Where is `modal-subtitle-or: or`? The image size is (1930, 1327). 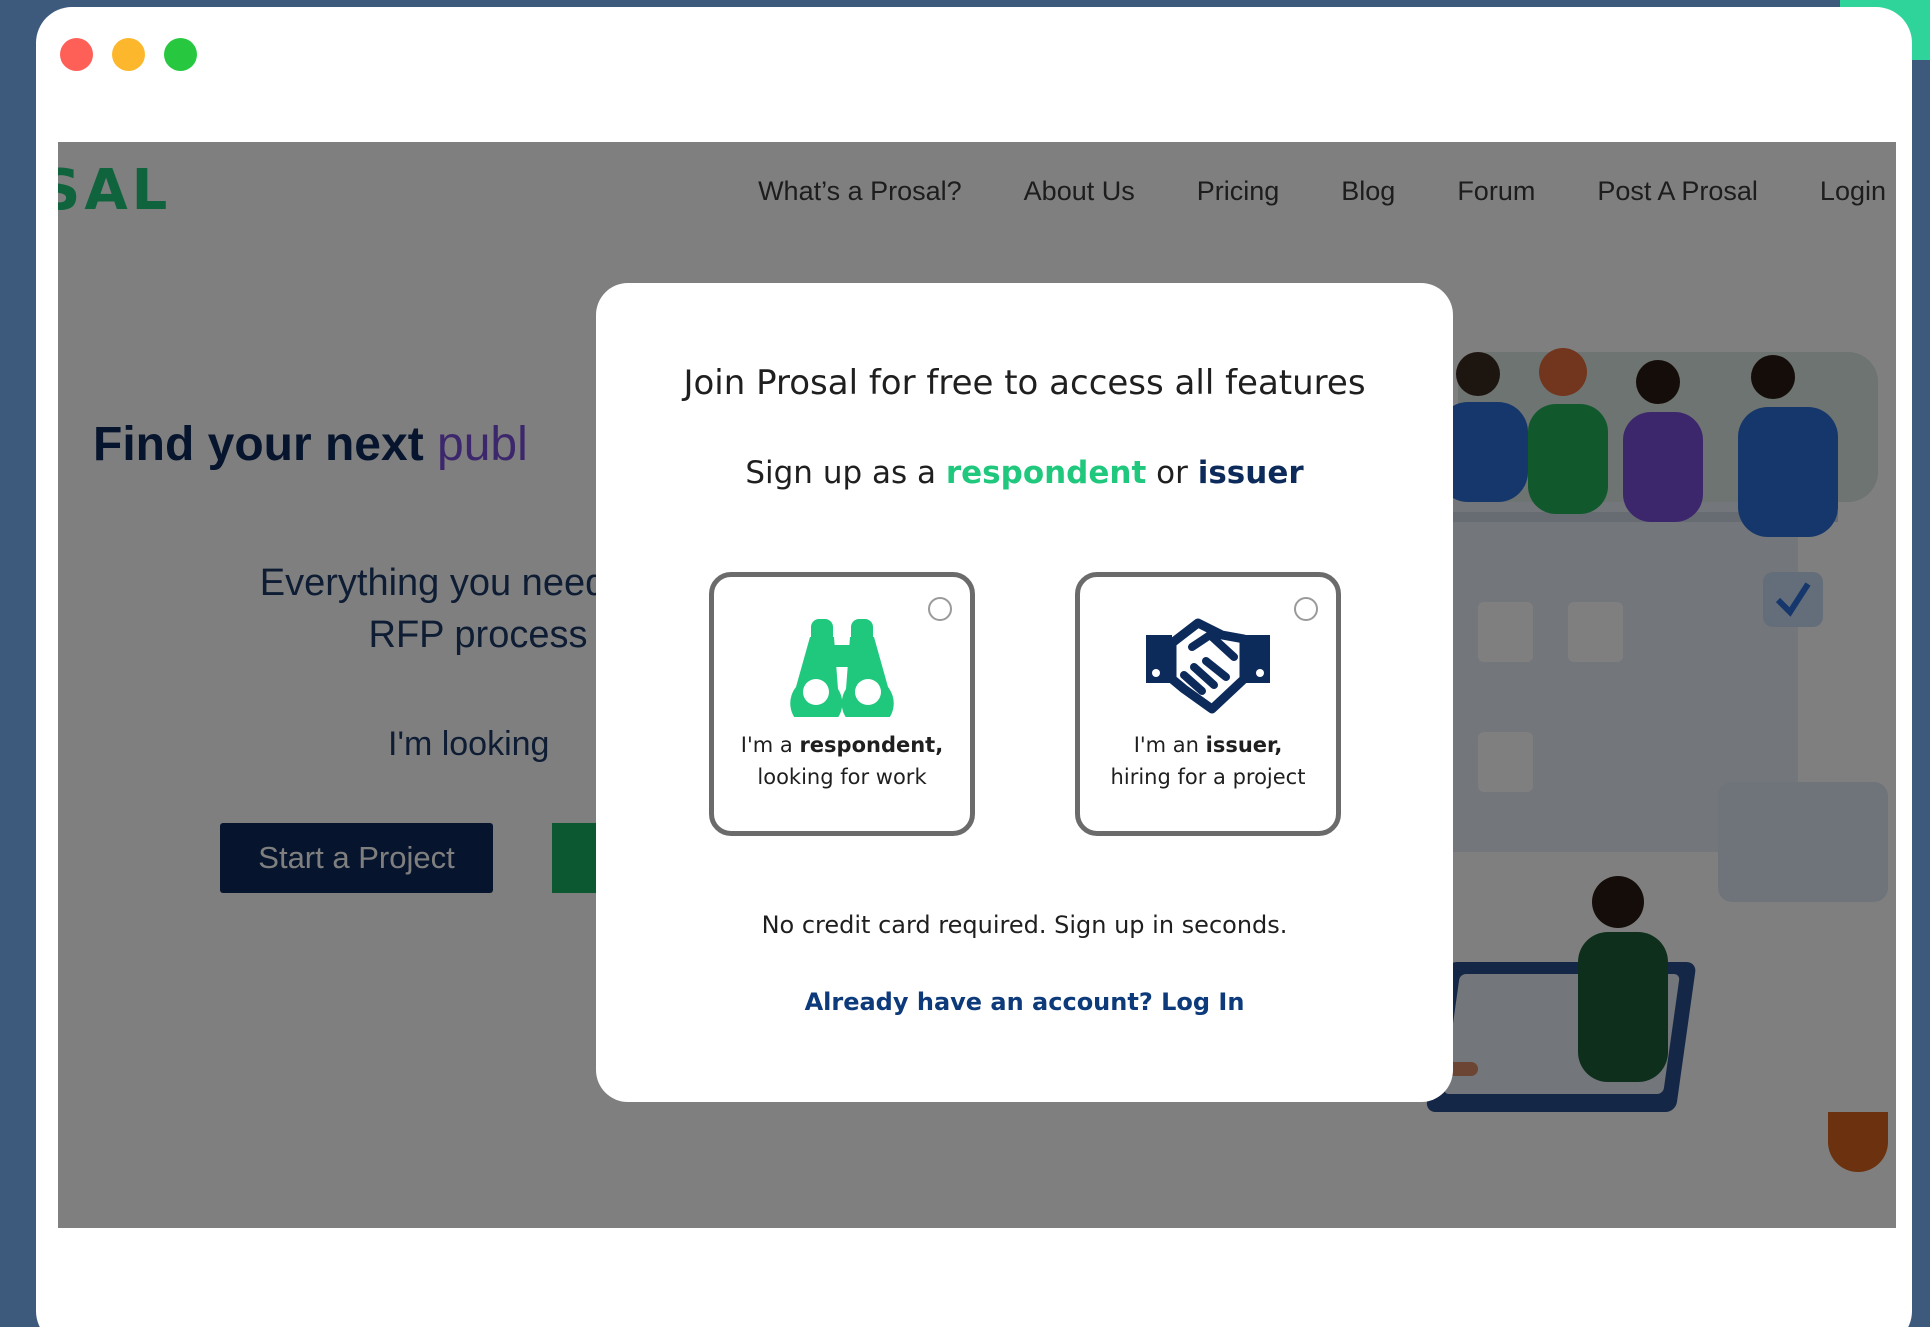 modal-subtitle-or: or is located at coordinates (1172, 473).